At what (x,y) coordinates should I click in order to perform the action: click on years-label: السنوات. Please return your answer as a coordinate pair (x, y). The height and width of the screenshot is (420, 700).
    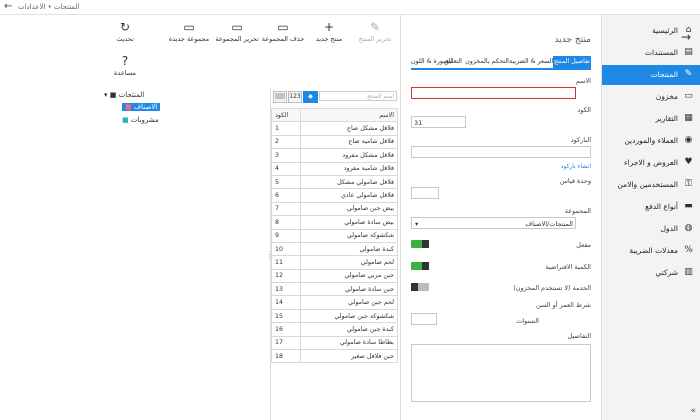
    Looking at the image, I should click on (527, 321).